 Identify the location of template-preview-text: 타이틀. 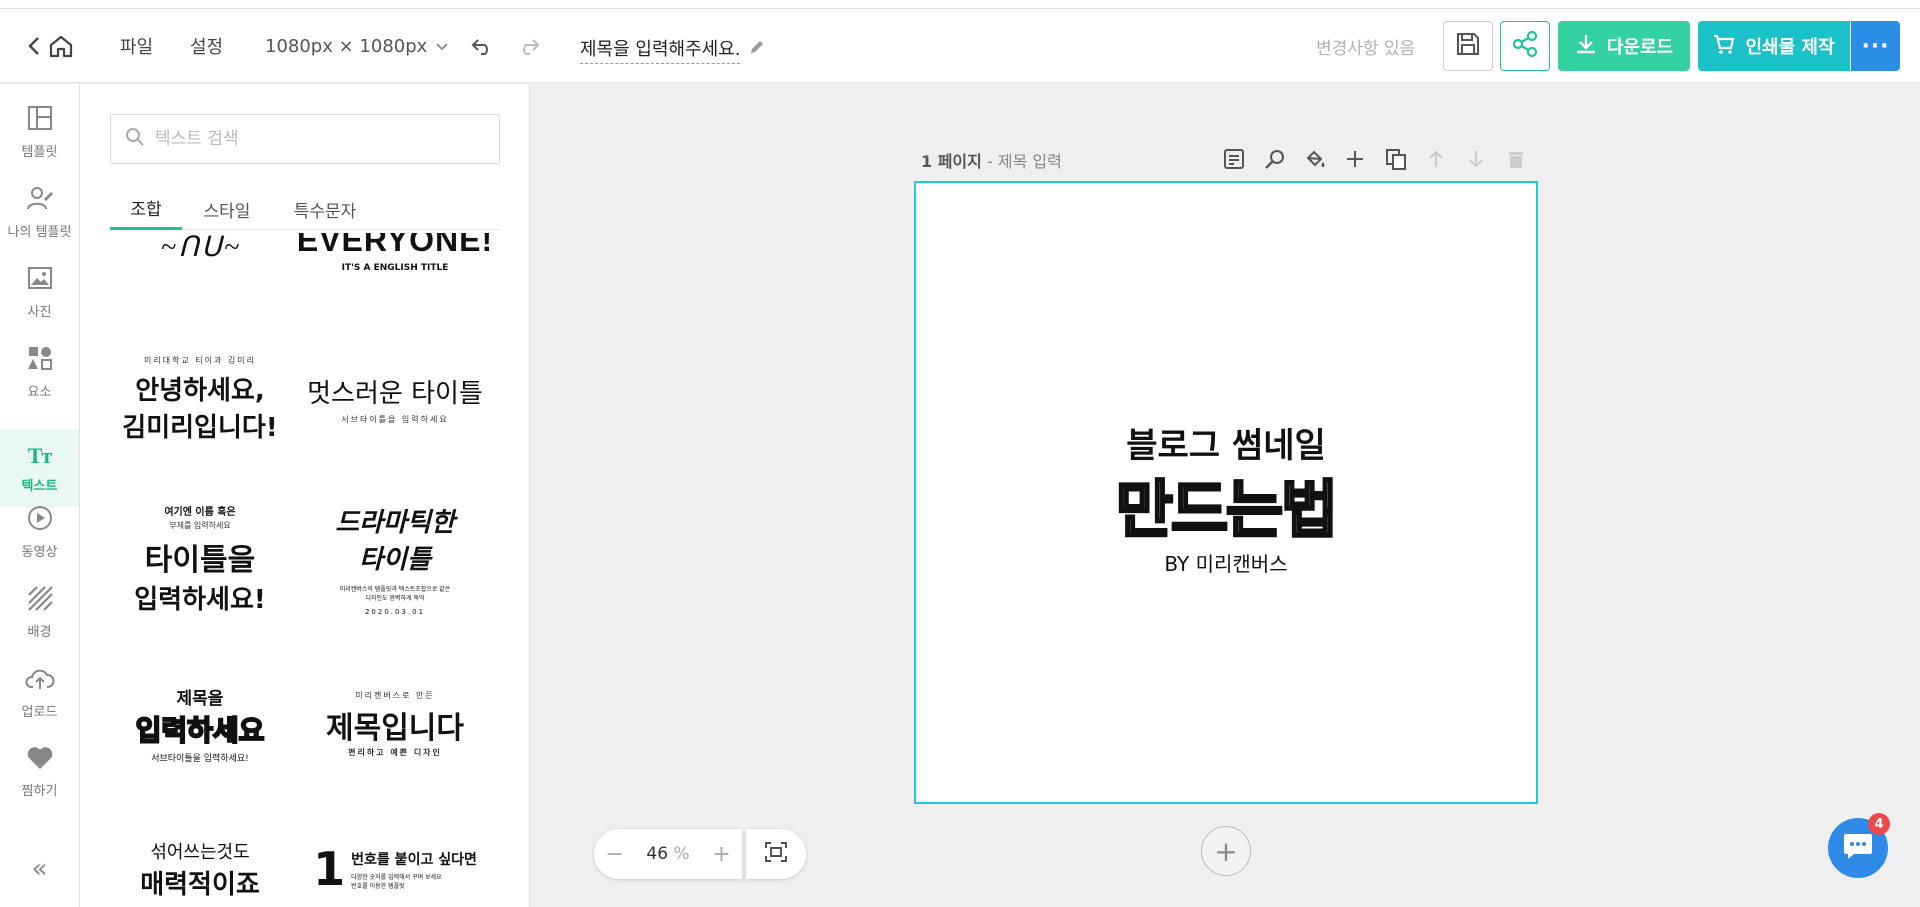
(395, 560).